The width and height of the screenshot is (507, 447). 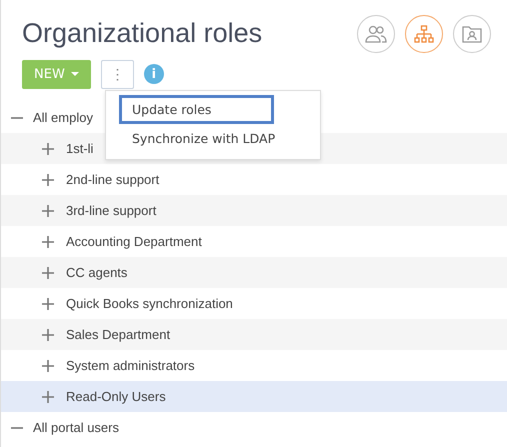 I want to click on users-view-button, so click(x=376, y=33).